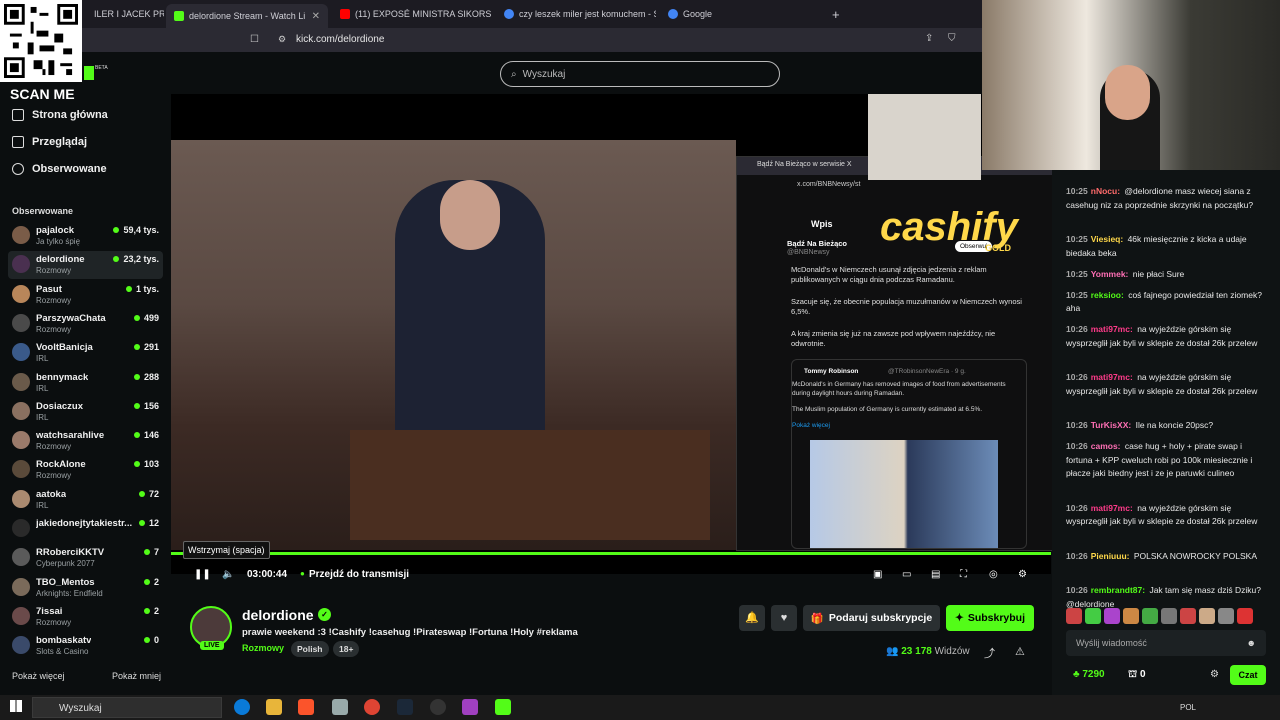 Image resolution: width=1280 pixels, height=720 pixels. I want to click on followed-channel-item: TBO_Mentos Arknights: Endfield 2, so click(85, 588).